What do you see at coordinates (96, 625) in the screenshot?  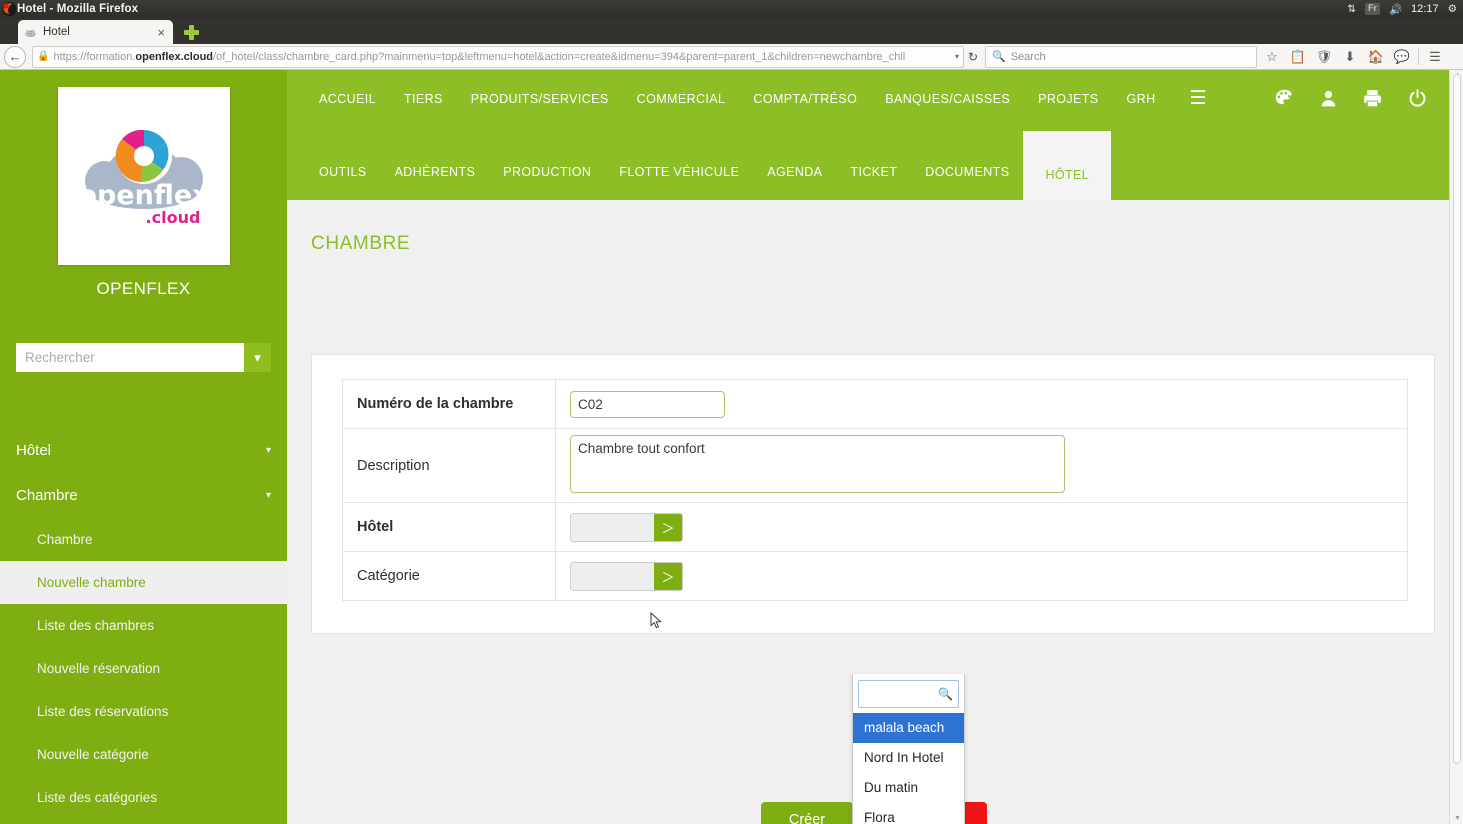 I see `sidebar-item-label: Liste des chambres` at bounding box center [96, 625].